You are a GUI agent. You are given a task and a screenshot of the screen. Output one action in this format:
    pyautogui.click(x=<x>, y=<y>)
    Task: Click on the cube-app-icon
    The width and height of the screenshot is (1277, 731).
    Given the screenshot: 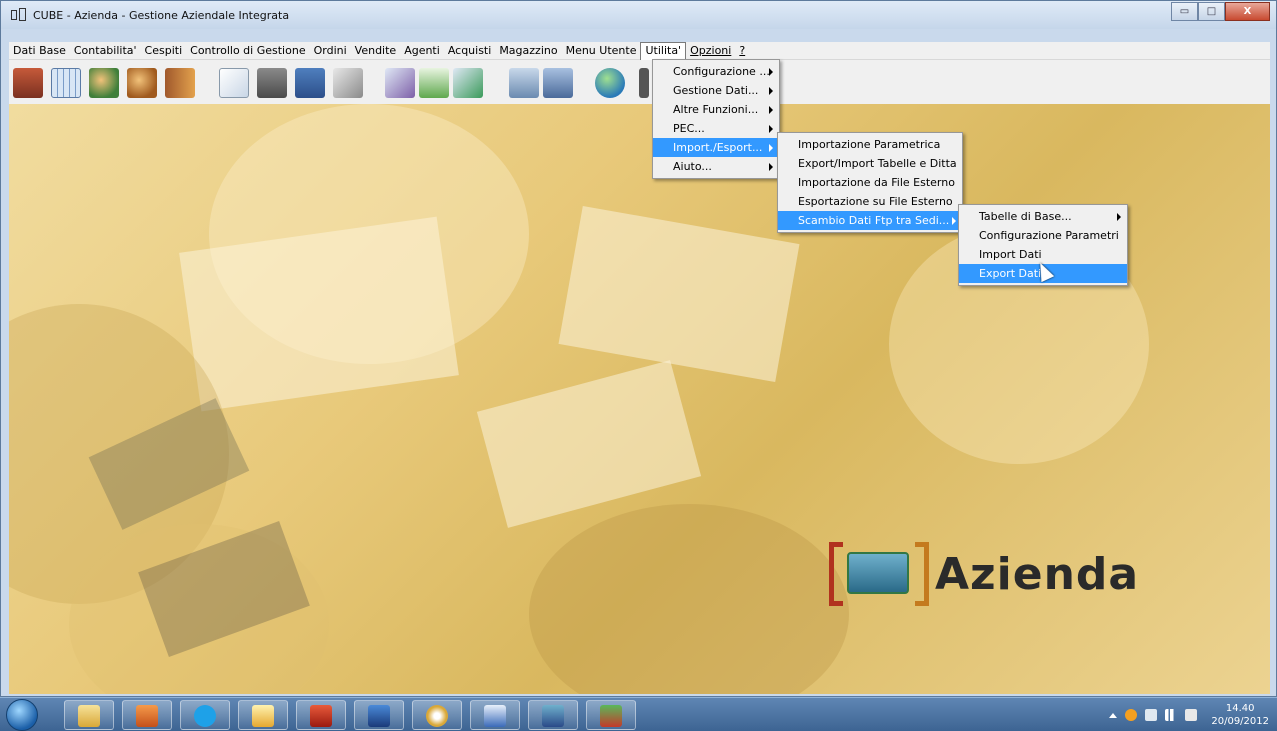 What is the action you would take?
    pyautogui.click(x=553, y=716)
    